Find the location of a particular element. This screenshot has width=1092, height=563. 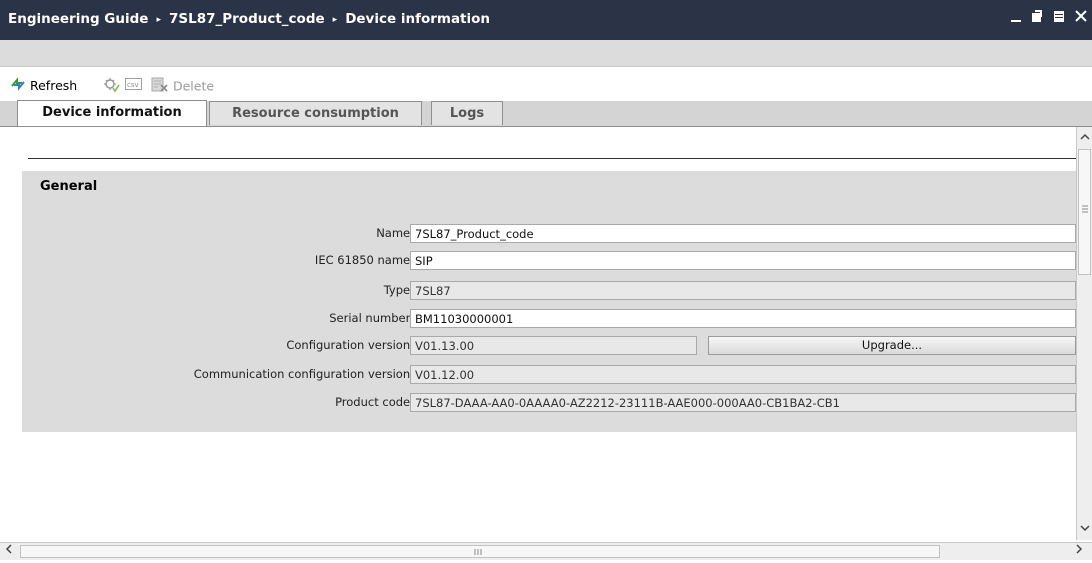

toolbar: Refresh csv Delete is located at coordinates (546, 86).